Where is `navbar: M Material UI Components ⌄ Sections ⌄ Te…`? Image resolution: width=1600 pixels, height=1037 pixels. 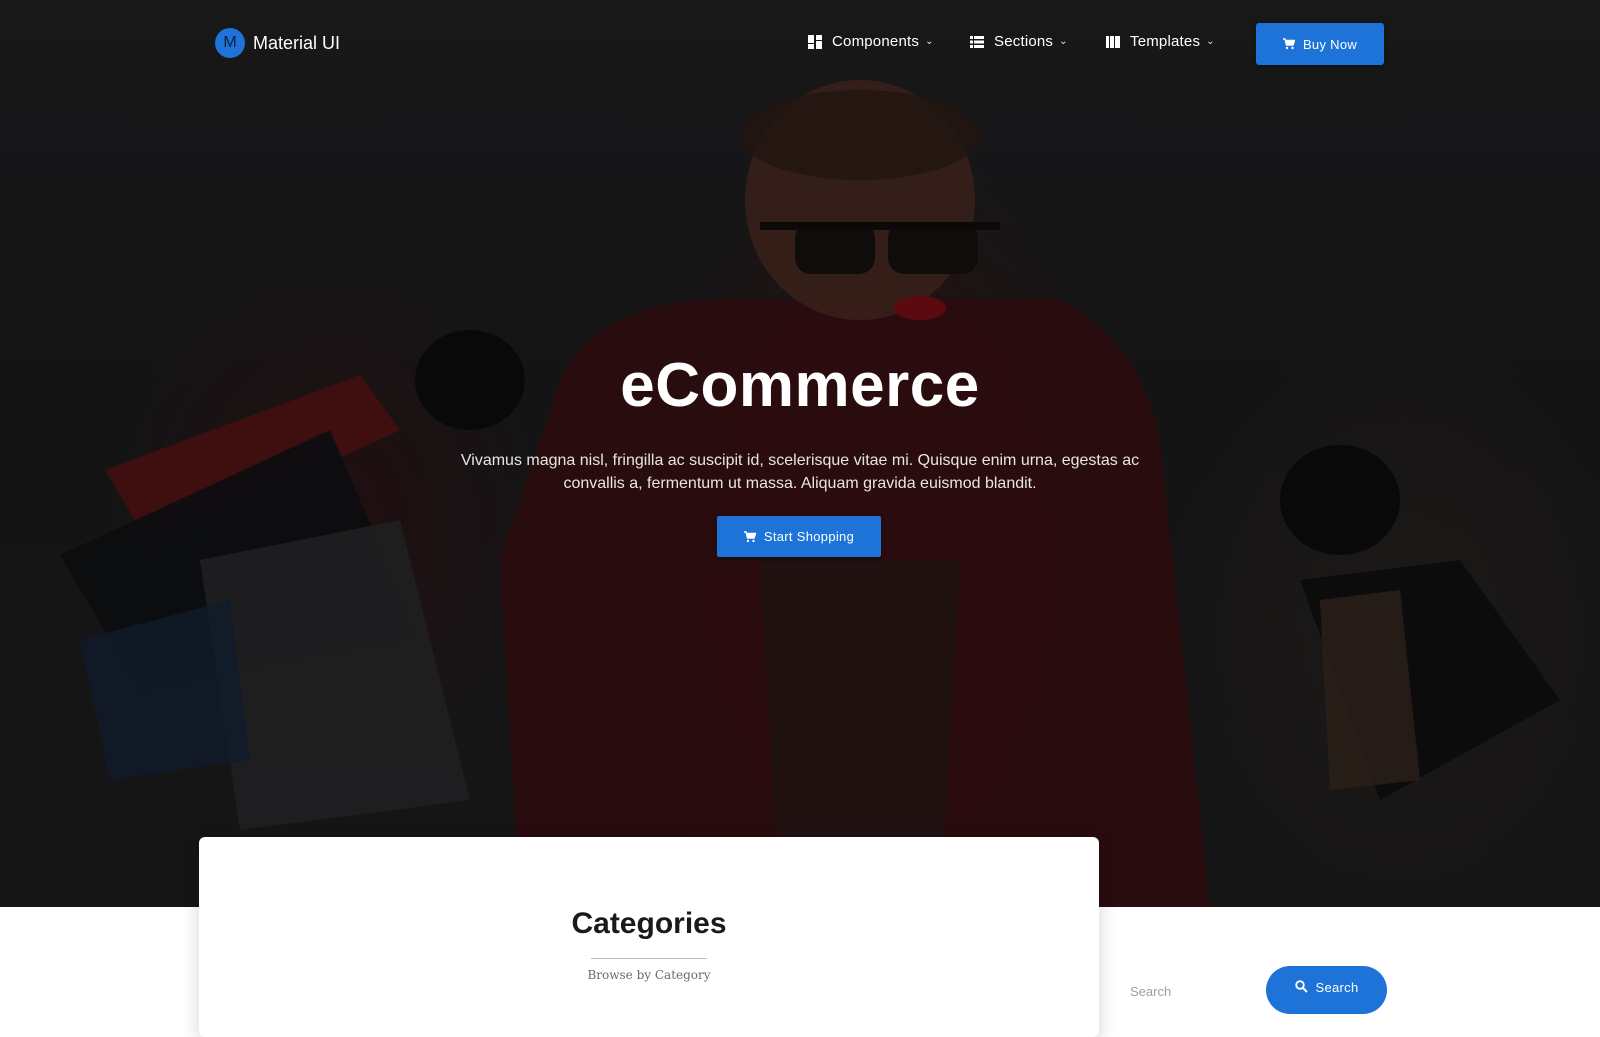
navbar: M Material UI Components ⌄ Sections ⌄ Te… is located at coordinates (800, 44).